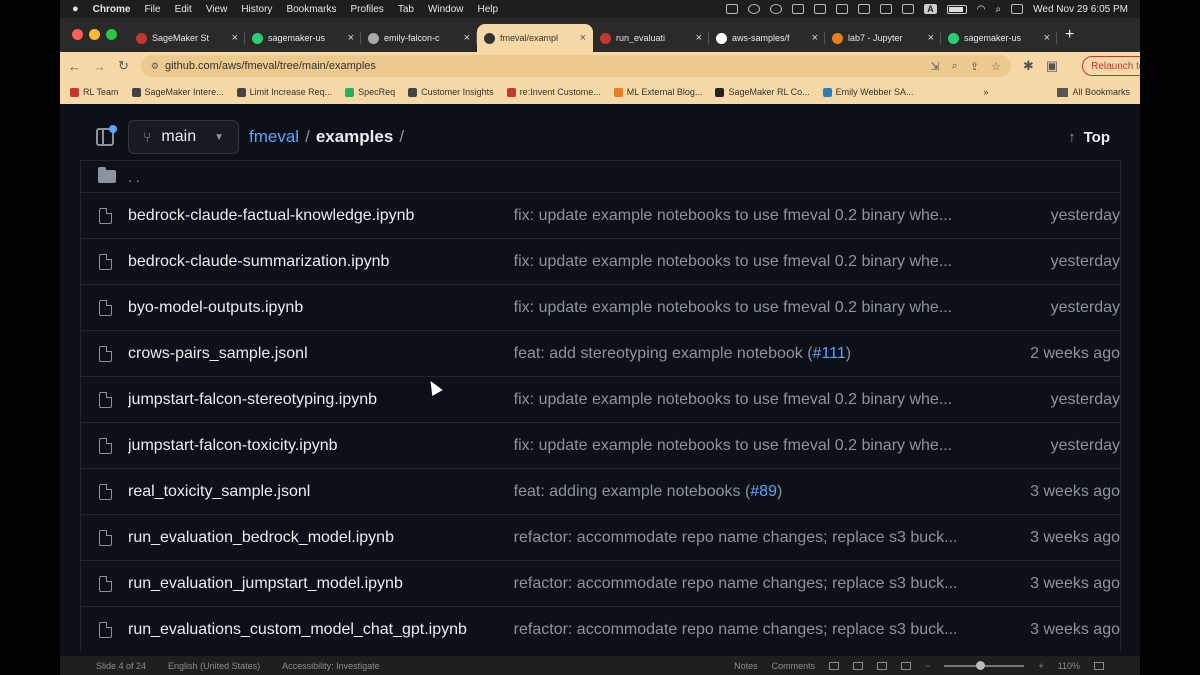  I want to click on zoom-level: 110%, so click(1069, 666).